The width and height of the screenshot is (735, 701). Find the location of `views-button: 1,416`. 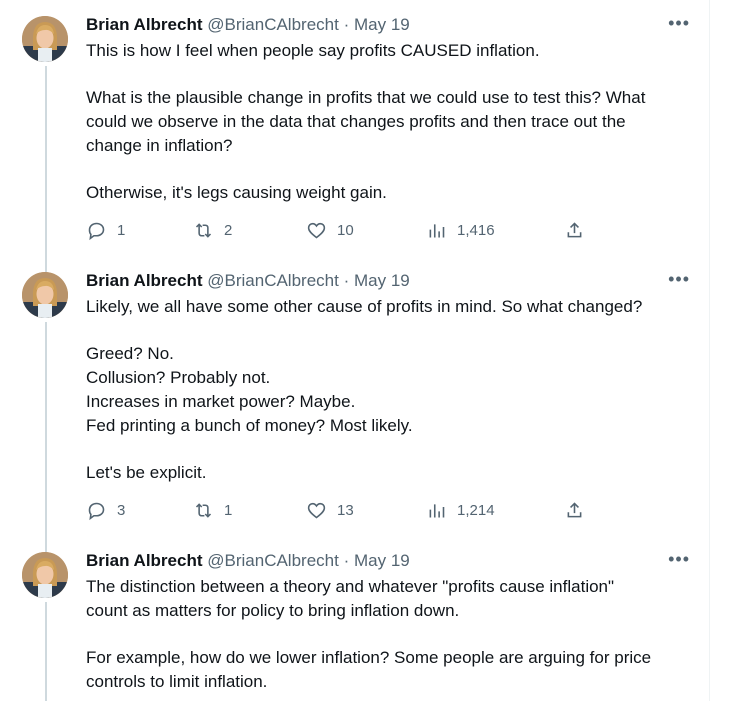

views-button: 1,416 is located at coordinates (460, 230).